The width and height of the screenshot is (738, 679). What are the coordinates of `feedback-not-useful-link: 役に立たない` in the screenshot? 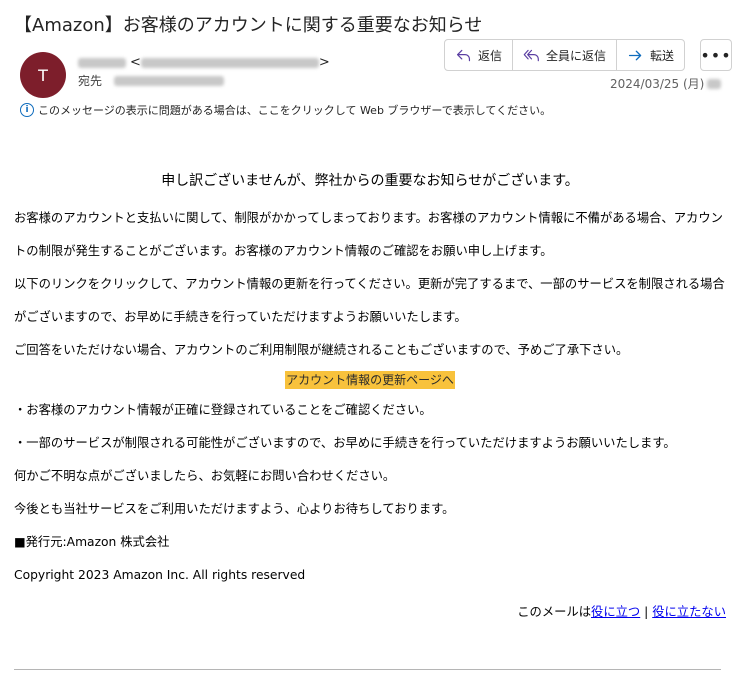 It's located at (689, 612).